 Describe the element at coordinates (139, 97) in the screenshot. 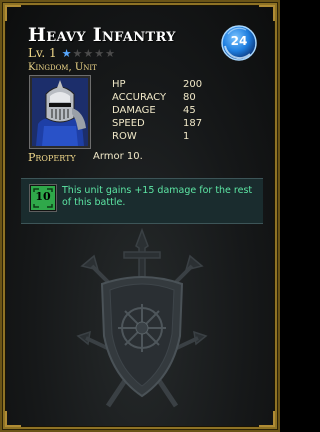

I see `stat-label: ACCURACY` at that location.